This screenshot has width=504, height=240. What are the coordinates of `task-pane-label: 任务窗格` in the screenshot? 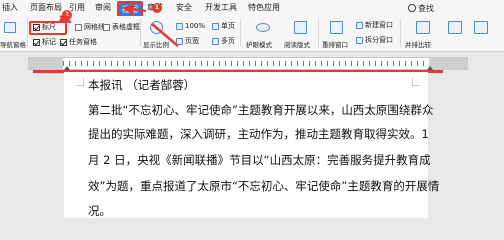 It's located at (83, 42).